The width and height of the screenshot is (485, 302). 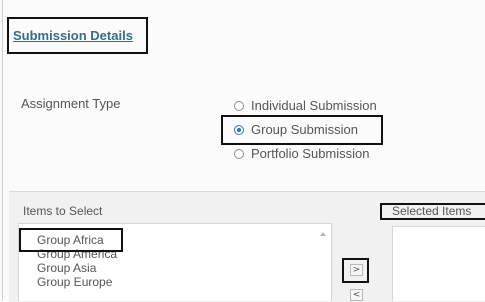 What do you see at coordinates (71, 240) in the screenshot?
I see `group-africa-highlight` at bounding box center [71, 240].